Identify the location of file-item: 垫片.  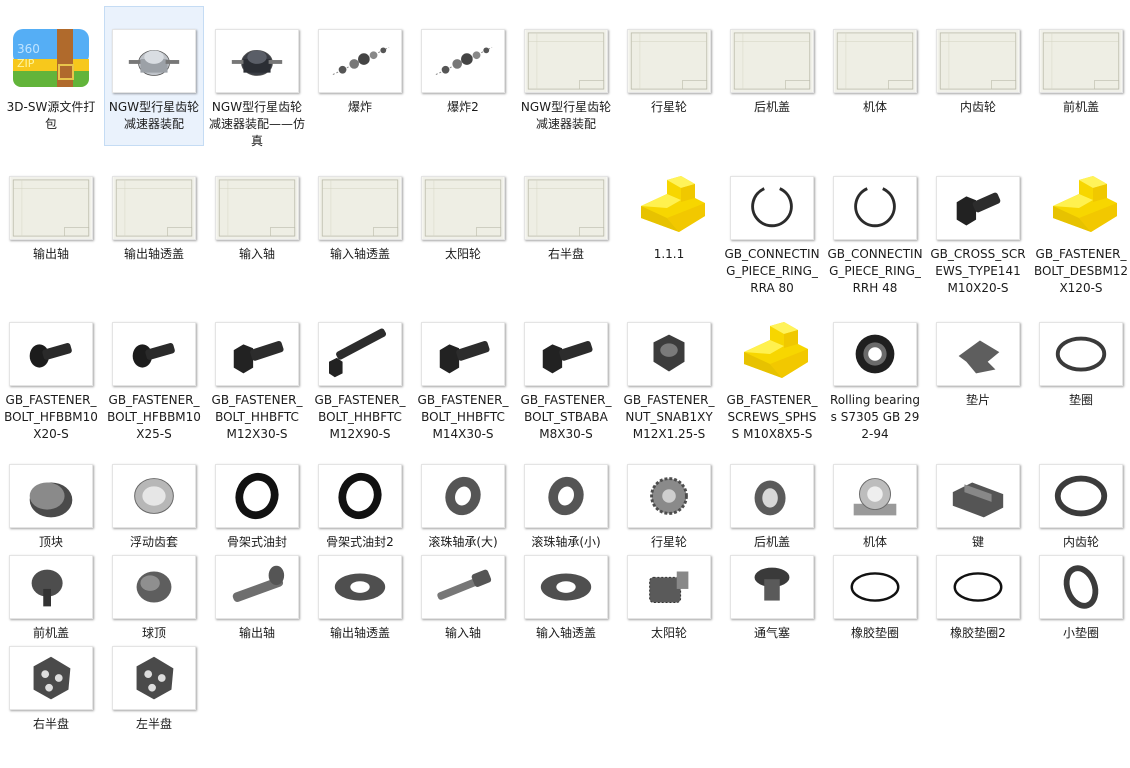
(978, 369).